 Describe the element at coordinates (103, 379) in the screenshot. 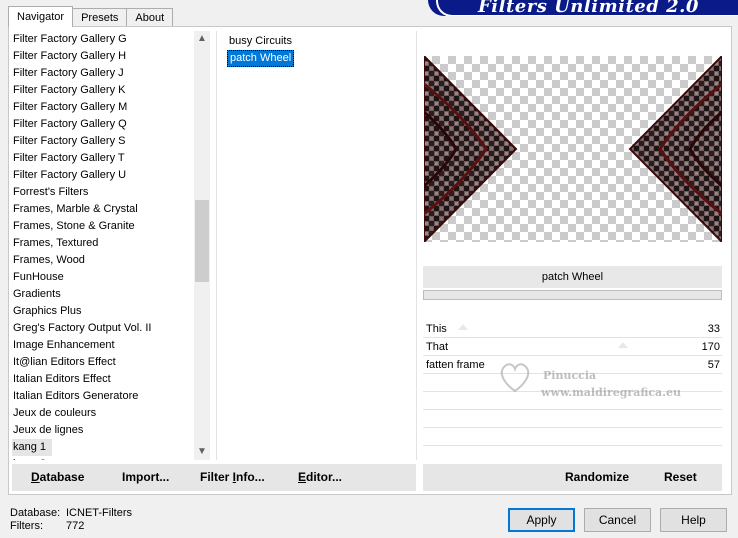

I see `category-item: Italian Editors Effect` at that location.